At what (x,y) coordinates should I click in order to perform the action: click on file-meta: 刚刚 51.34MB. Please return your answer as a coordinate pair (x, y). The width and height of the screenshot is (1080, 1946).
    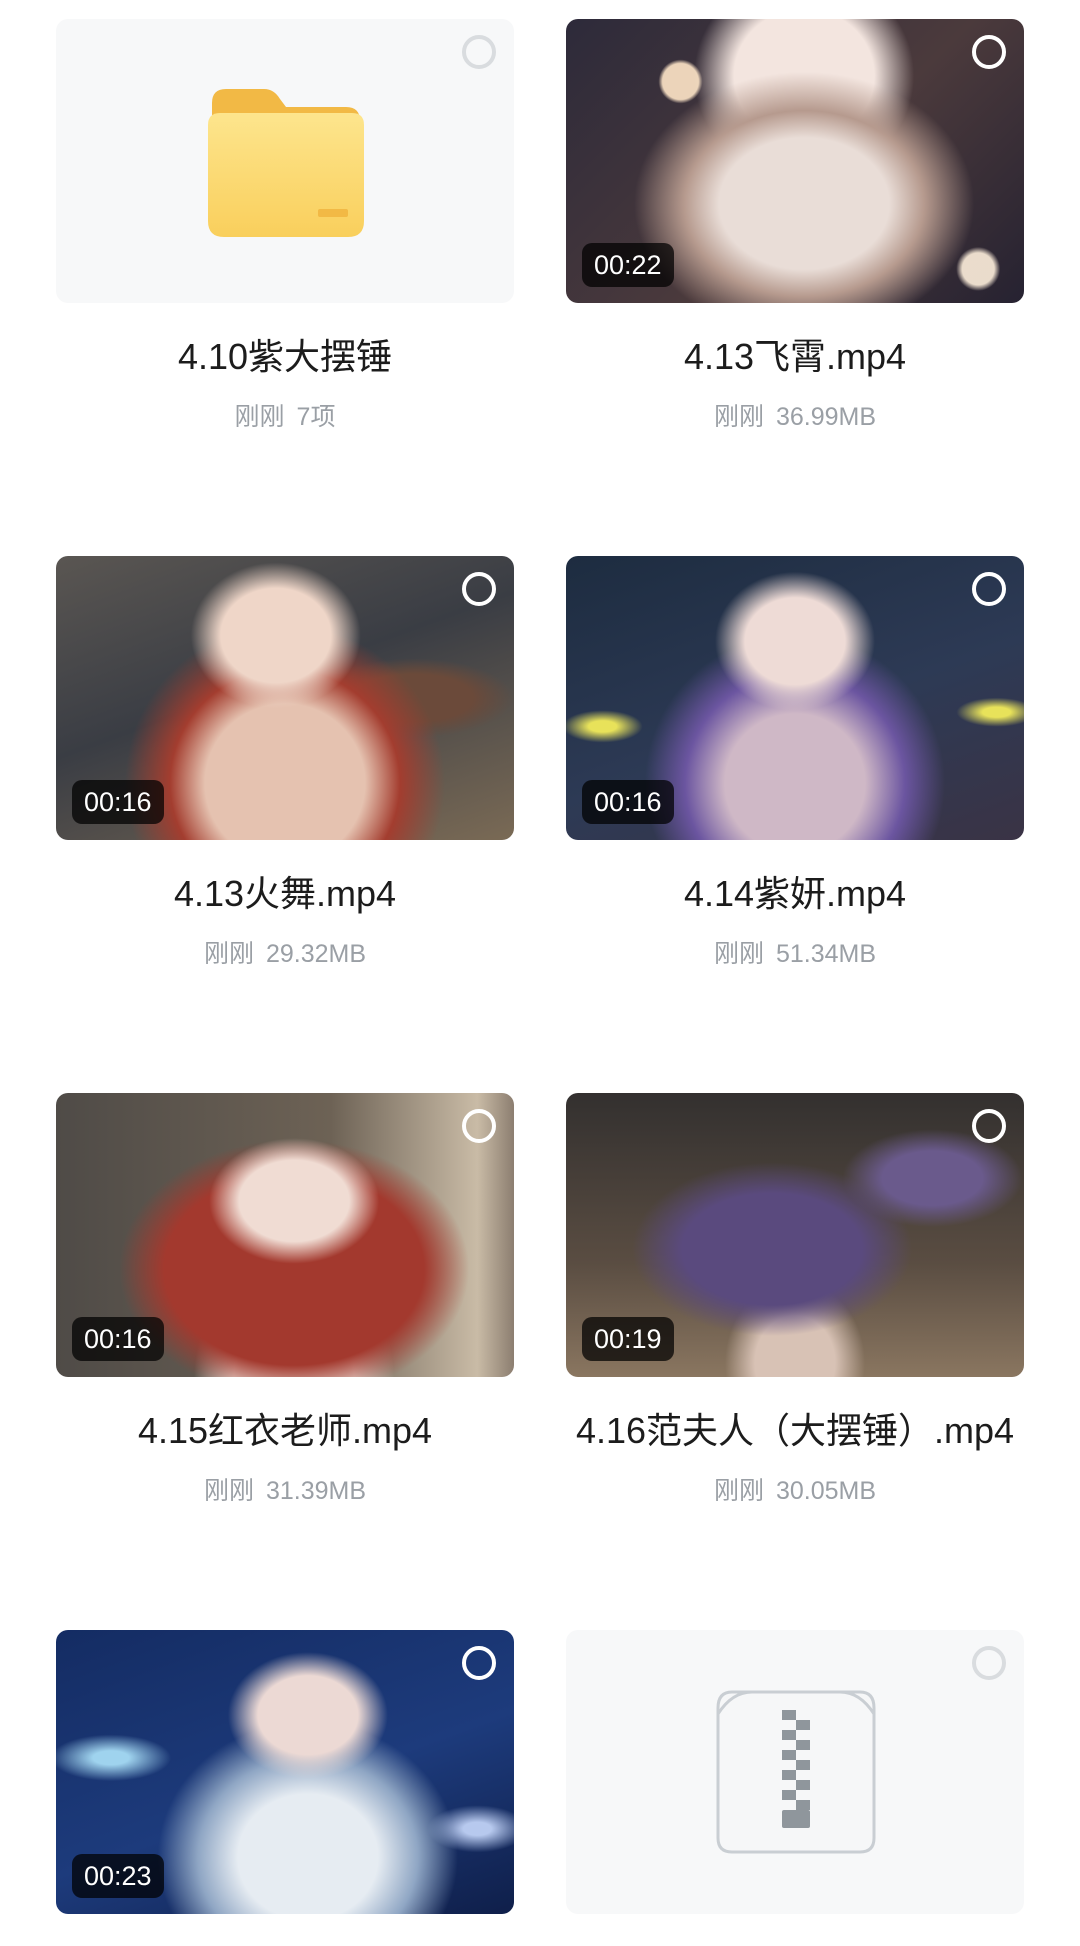
    Looking at the image, I should click on (795, 954).